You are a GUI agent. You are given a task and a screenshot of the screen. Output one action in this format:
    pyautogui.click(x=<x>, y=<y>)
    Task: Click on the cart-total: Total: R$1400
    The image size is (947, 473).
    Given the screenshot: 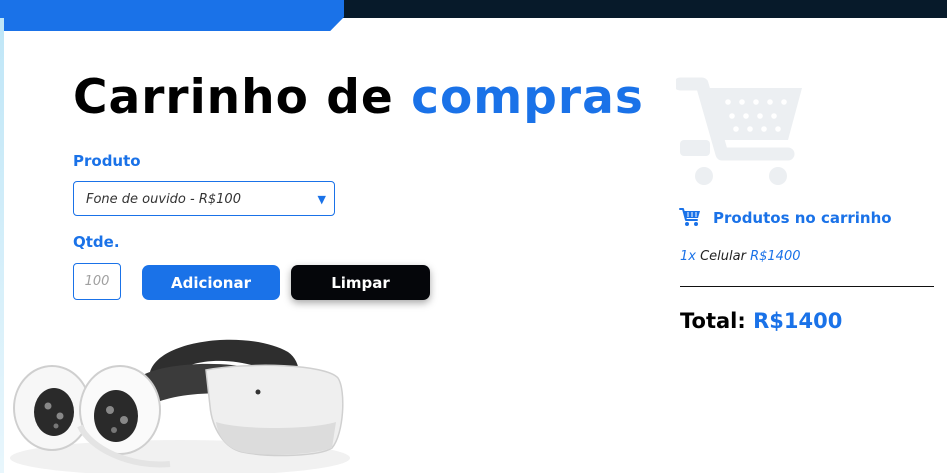 What is the action you would take?
    pyautogui.click(x=761, y=321)
    